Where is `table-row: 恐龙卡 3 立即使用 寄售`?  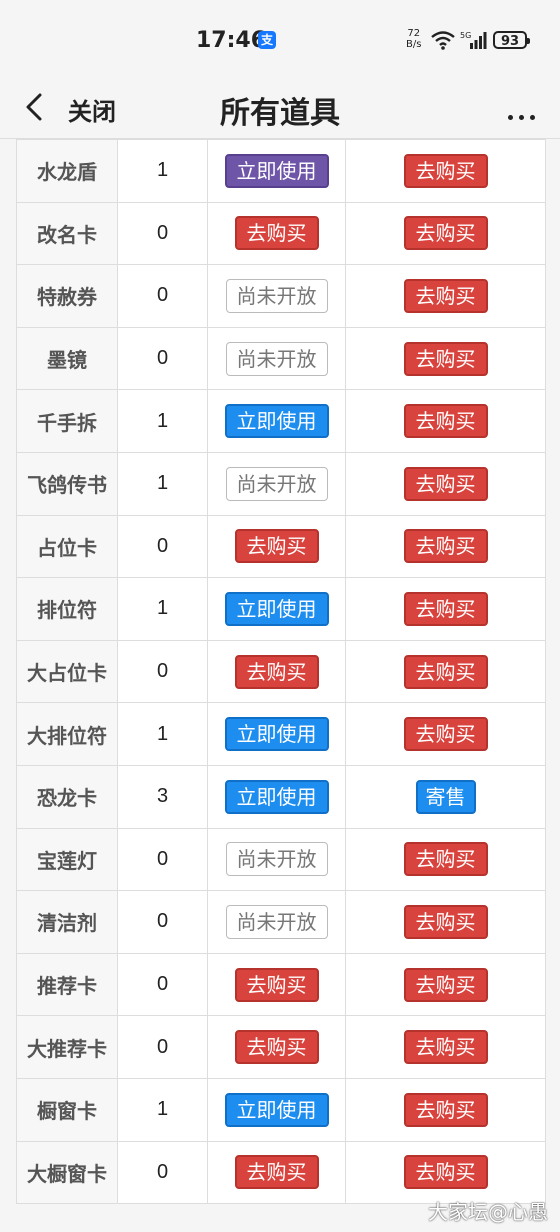
table-row: 恐龙卡 3 立即使用 寄售 is located at coordinates (281, 796).